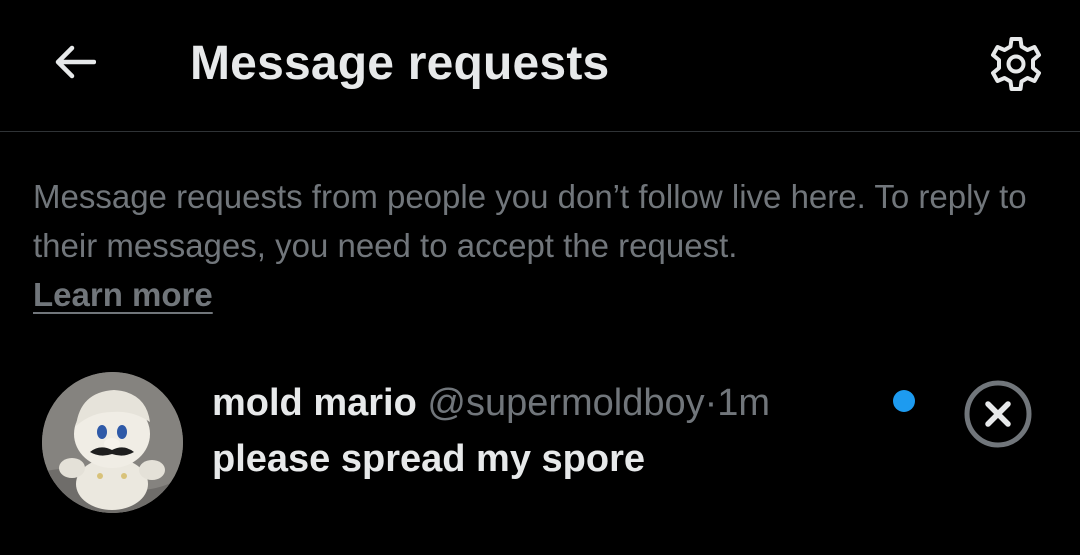 Image resolution: width=1080 pixels, height=555 pixels. Describe the element at coordinates (314, 403) in the screenshot. I see `sender-name: mold mario` at that location.